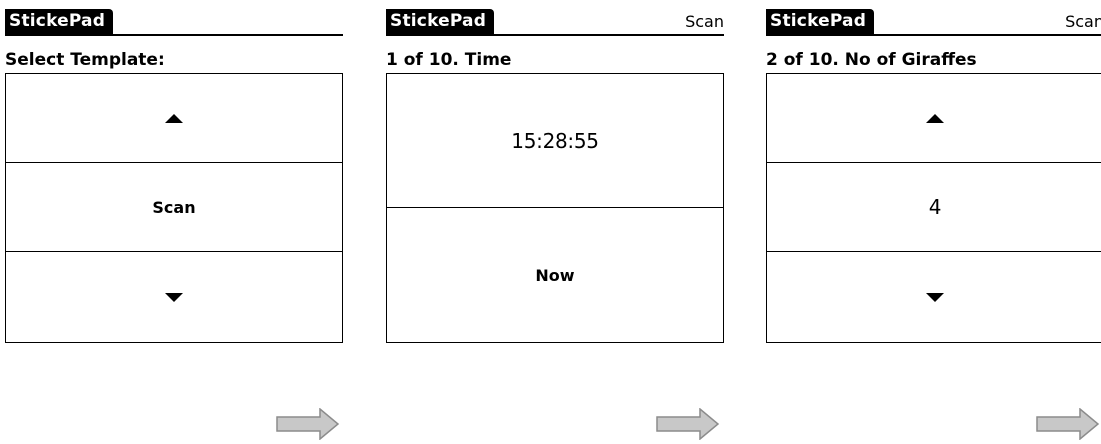 The width and height of the screenshot is (1101, 444). I want to click on now-button-label: Now, so click(555, 275).